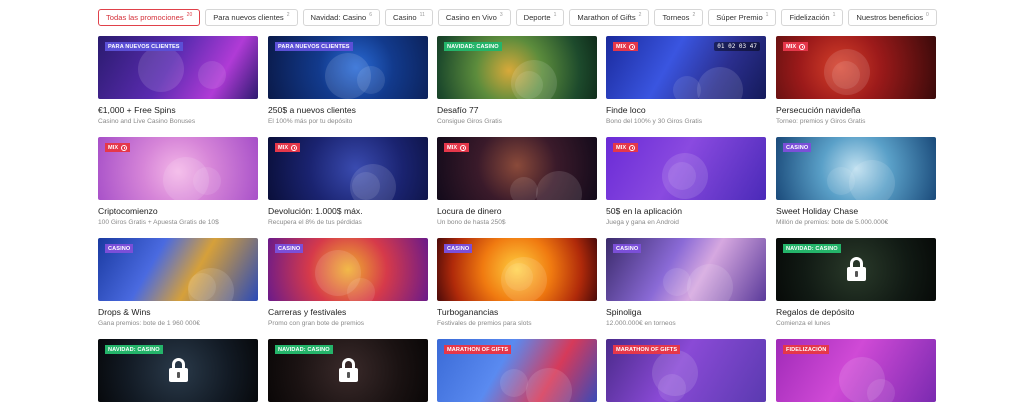  I want to click on promo-title: Regalos de depósito, so click(856, 312).